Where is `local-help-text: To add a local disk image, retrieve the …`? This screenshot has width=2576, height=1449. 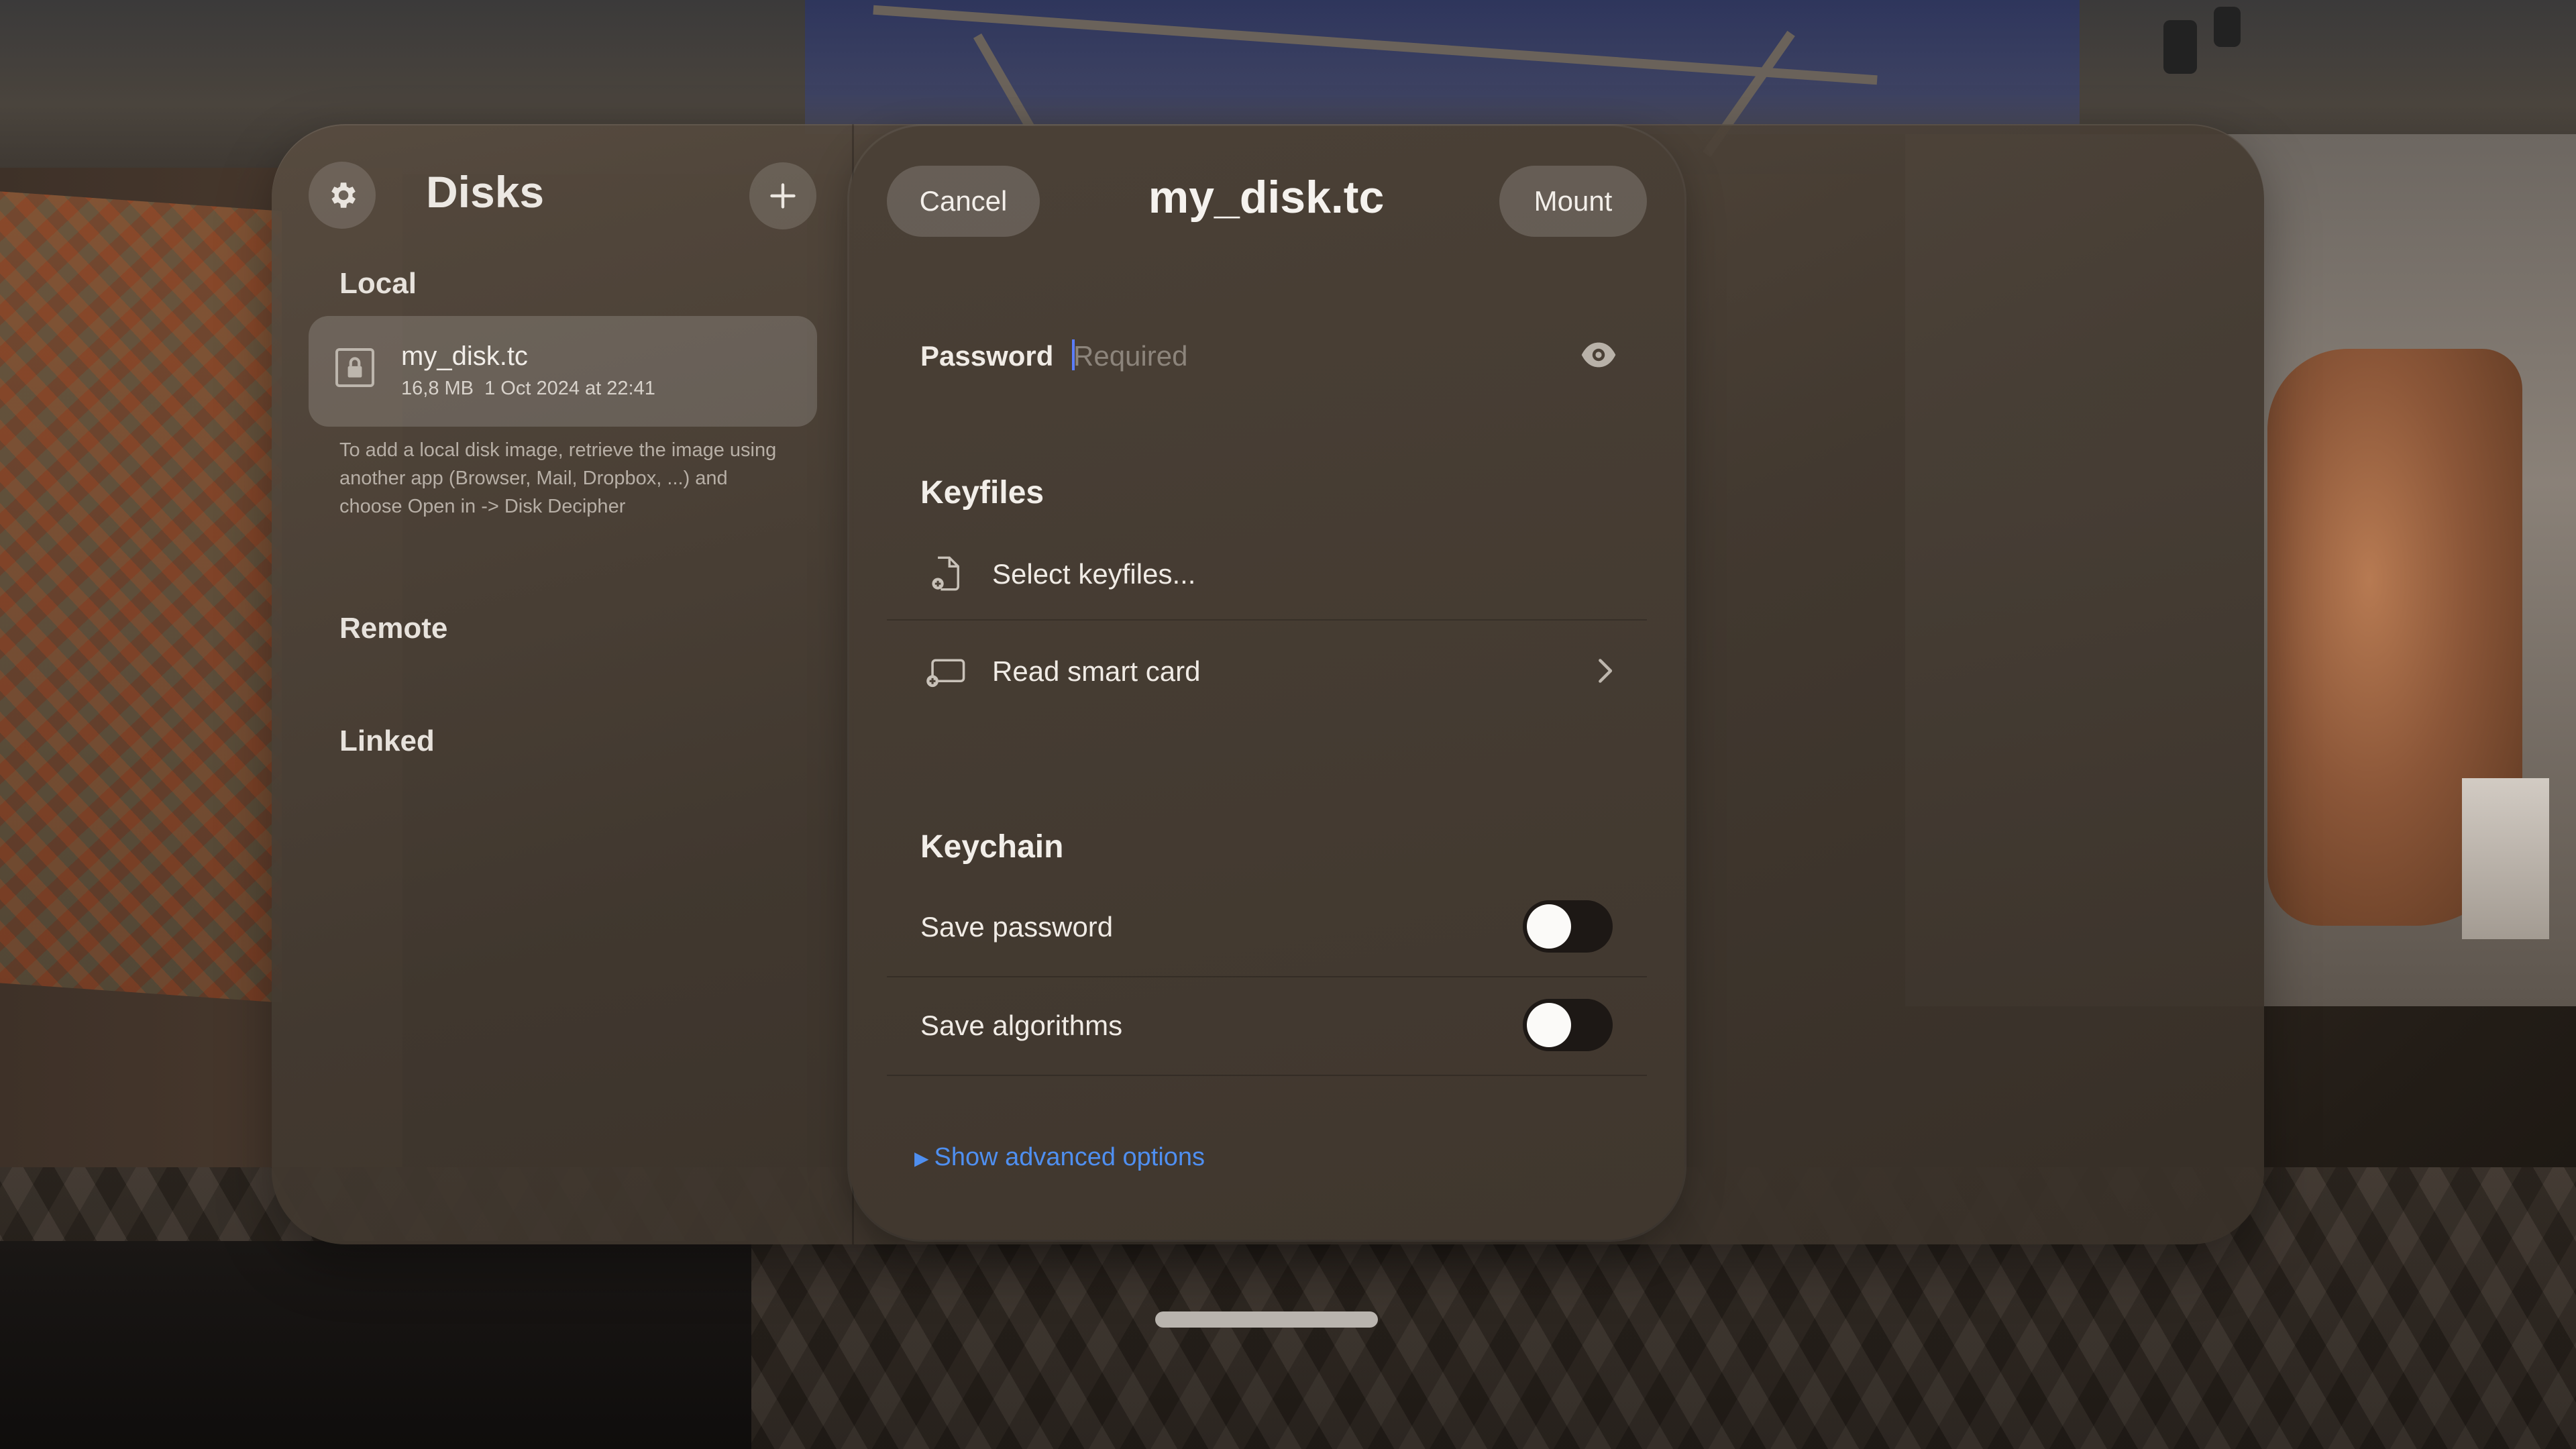
local-help-text: To add a local disk image, retrieve the … is located at coordinates (558, 478).